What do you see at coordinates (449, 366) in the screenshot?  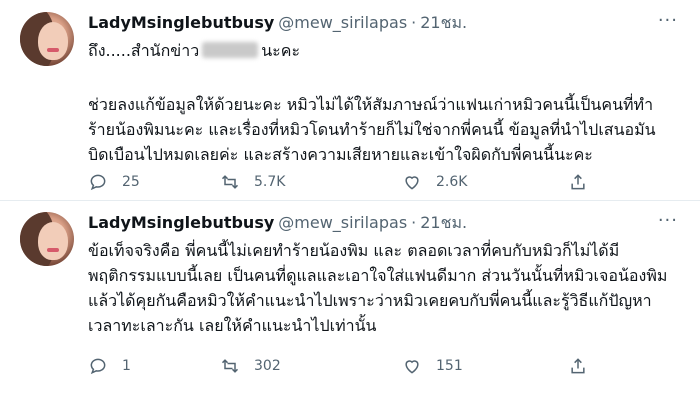 I see `like-count: 151` at bounding box center [449, 366].